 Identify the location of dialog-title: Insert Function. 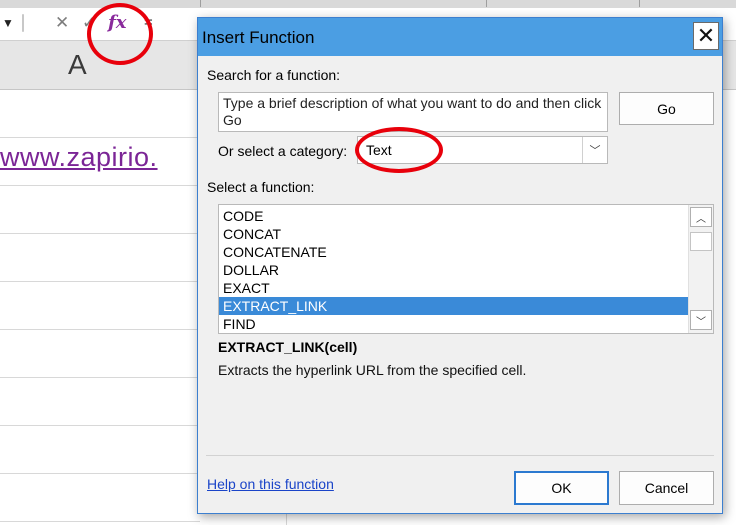
(258, 37).